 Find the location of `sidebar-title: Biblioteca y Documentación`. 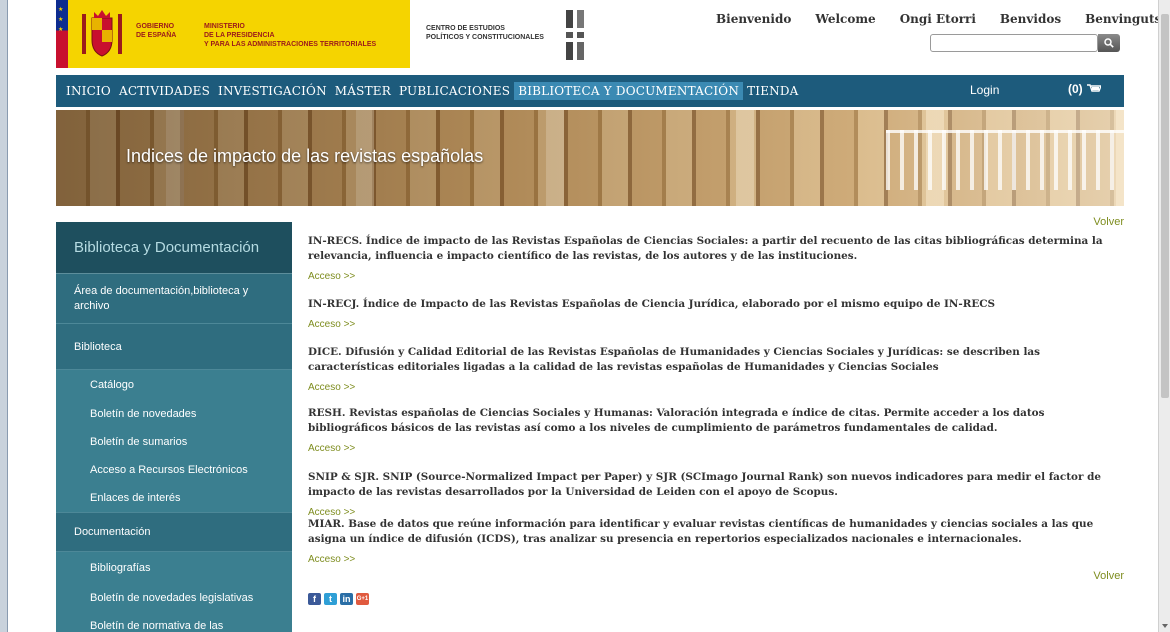

sidebar-title: Biblioteca y Documentación is located at coordinates (174, 248).